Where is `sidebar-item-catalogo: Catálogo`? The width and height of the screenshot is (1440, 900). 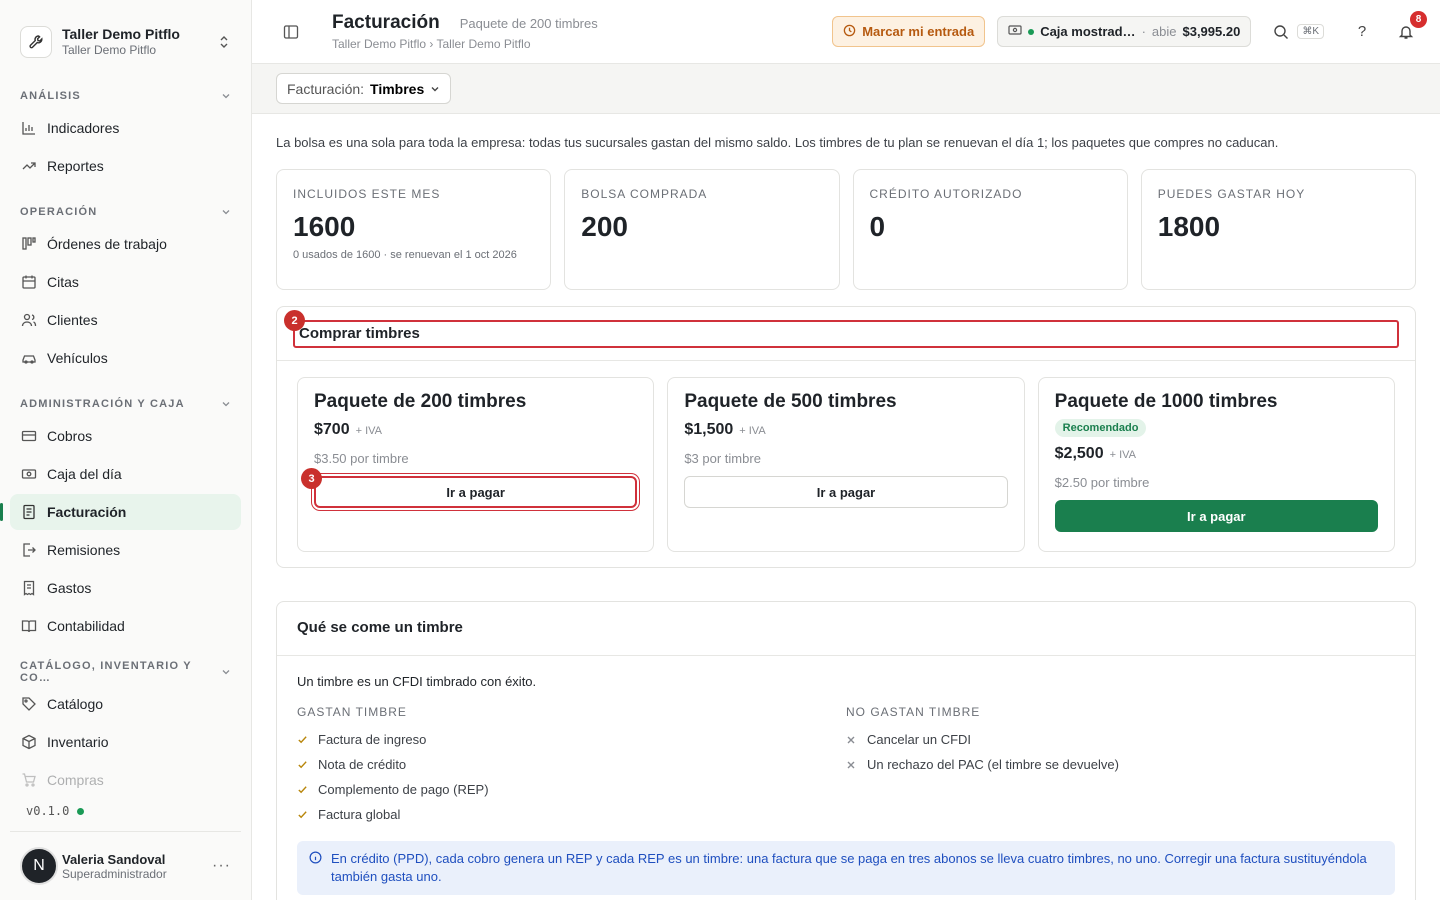
sidebar-item-catalogo: Catálogo is located at coordinates (125, 704).